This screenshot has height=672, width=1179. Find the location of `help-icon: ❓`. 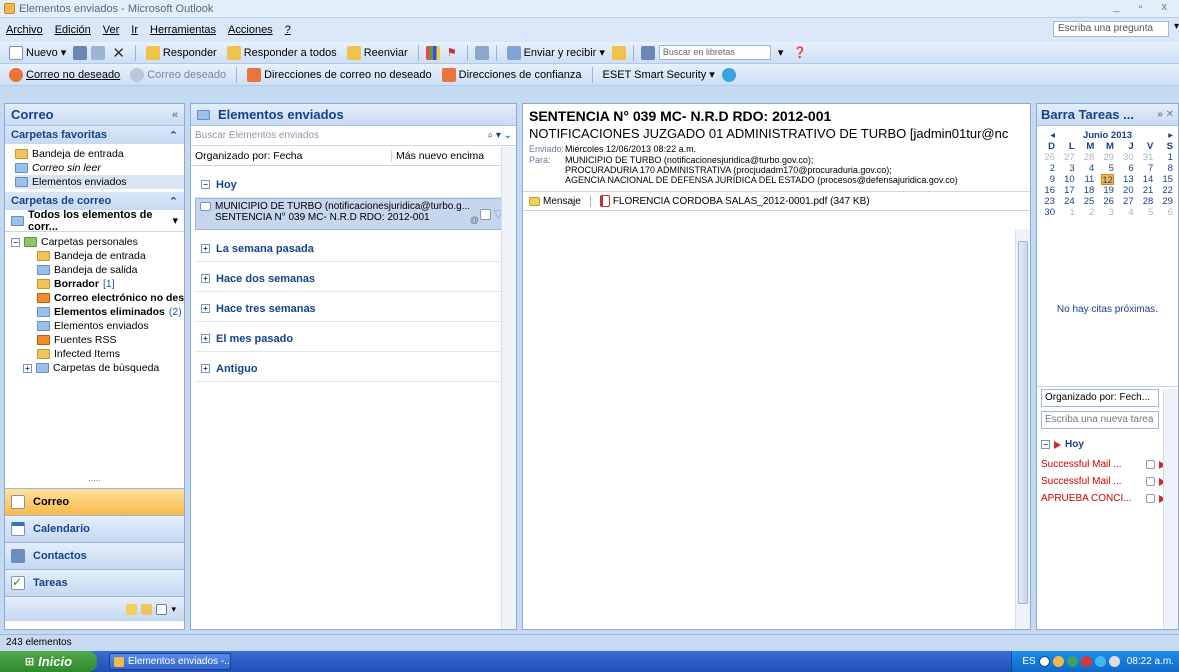

help-icon: ❓ is located at coordinates (800, 52).